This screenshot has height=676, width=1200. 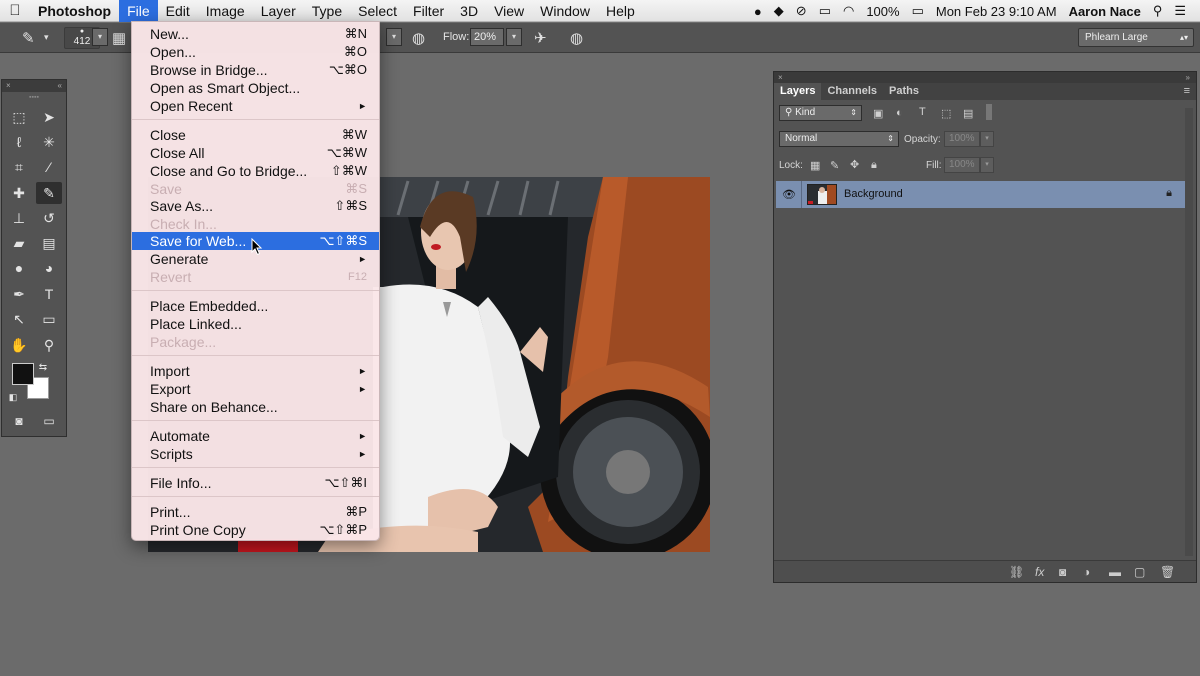 What do you see at coordinates (1039, 572) in the screenshot?
I see `layer-style-fx-icon: fx` at bounding box center [1039, 572].